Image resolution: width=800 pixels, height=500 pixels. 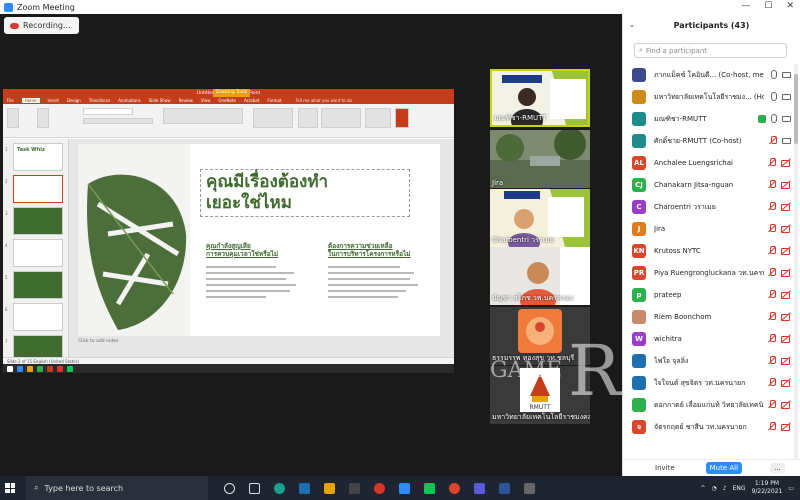 I want to click on participant-row: KN Krutoss NYTC, so click(x=711, y=251).